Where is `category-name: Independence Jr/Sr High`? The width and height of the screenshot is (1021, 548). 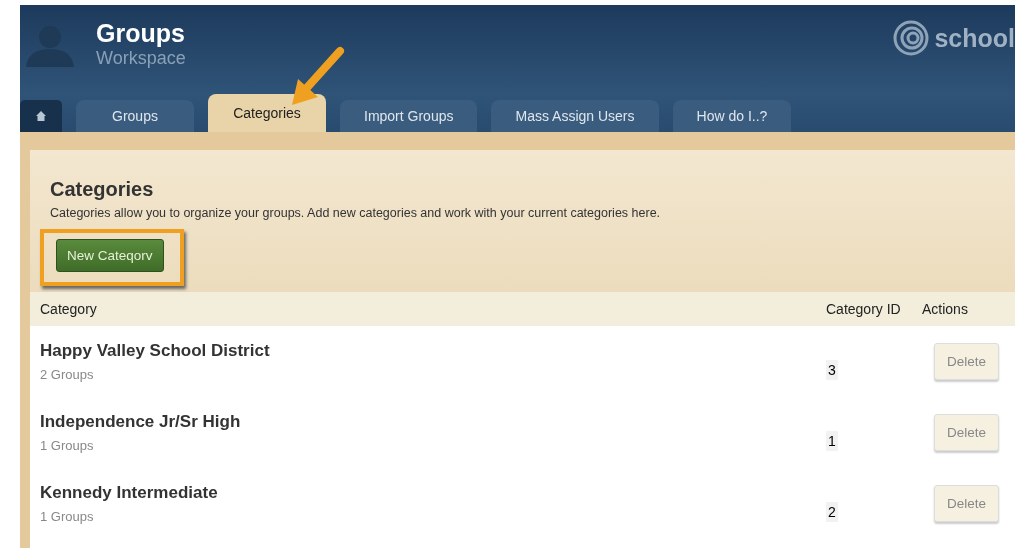 category-name: Independence Jr/Sr High is located at coordinates (141, 422).